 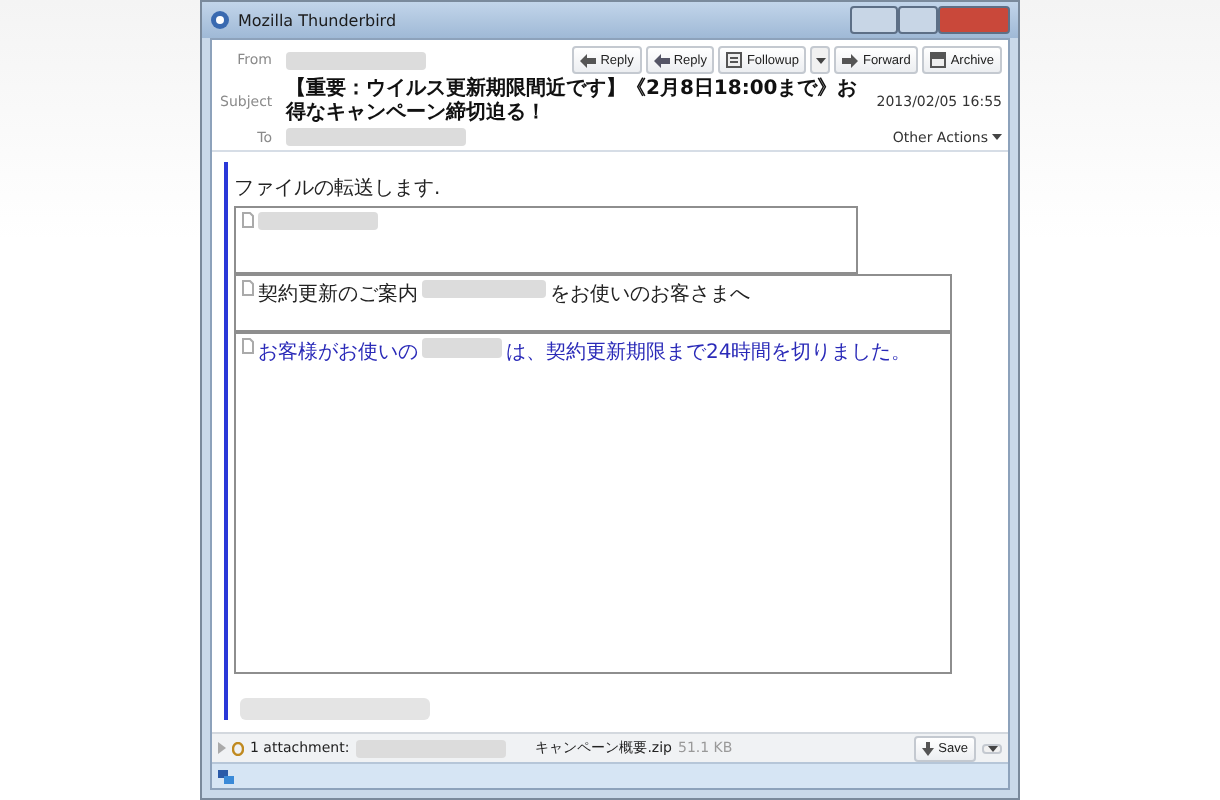 What do you see at coordinates (220, 20) in the screenshot?
I see `bird-logo-icon` at bounding box center [220, 20].